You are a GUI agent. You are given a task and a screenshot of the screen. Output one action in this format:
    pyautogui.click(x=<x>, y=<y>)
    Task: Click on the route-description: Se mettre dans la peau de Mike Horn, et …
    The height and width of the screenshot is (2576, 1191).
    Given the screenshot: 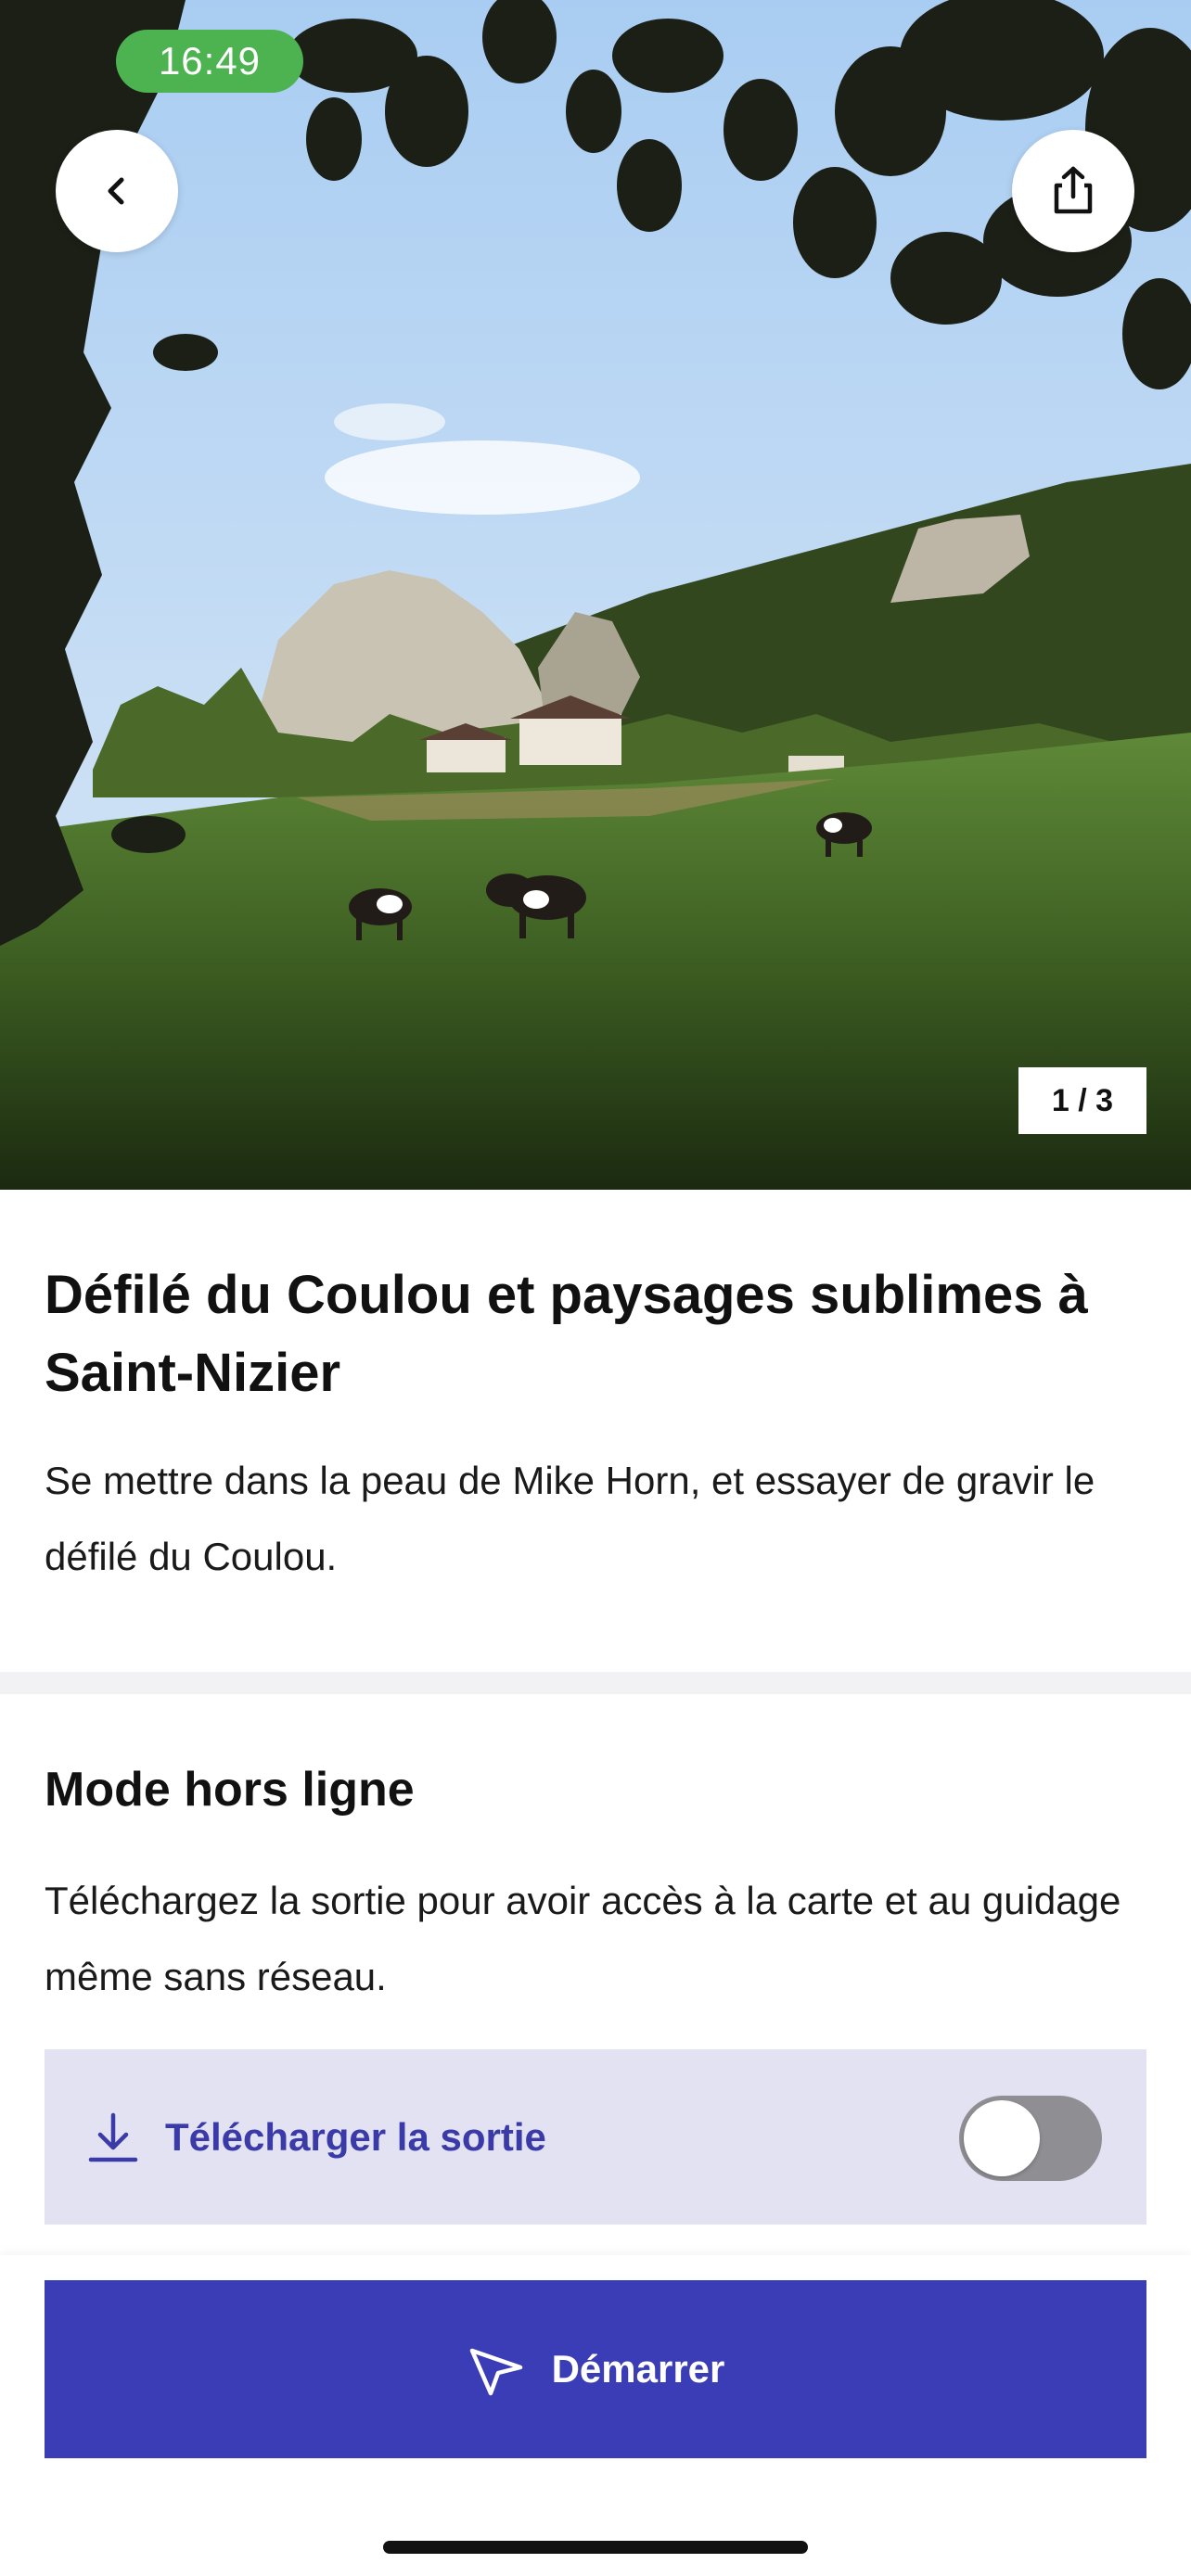 What is the action you would take?
    pyautogui.click(x=570, y=1518)
    